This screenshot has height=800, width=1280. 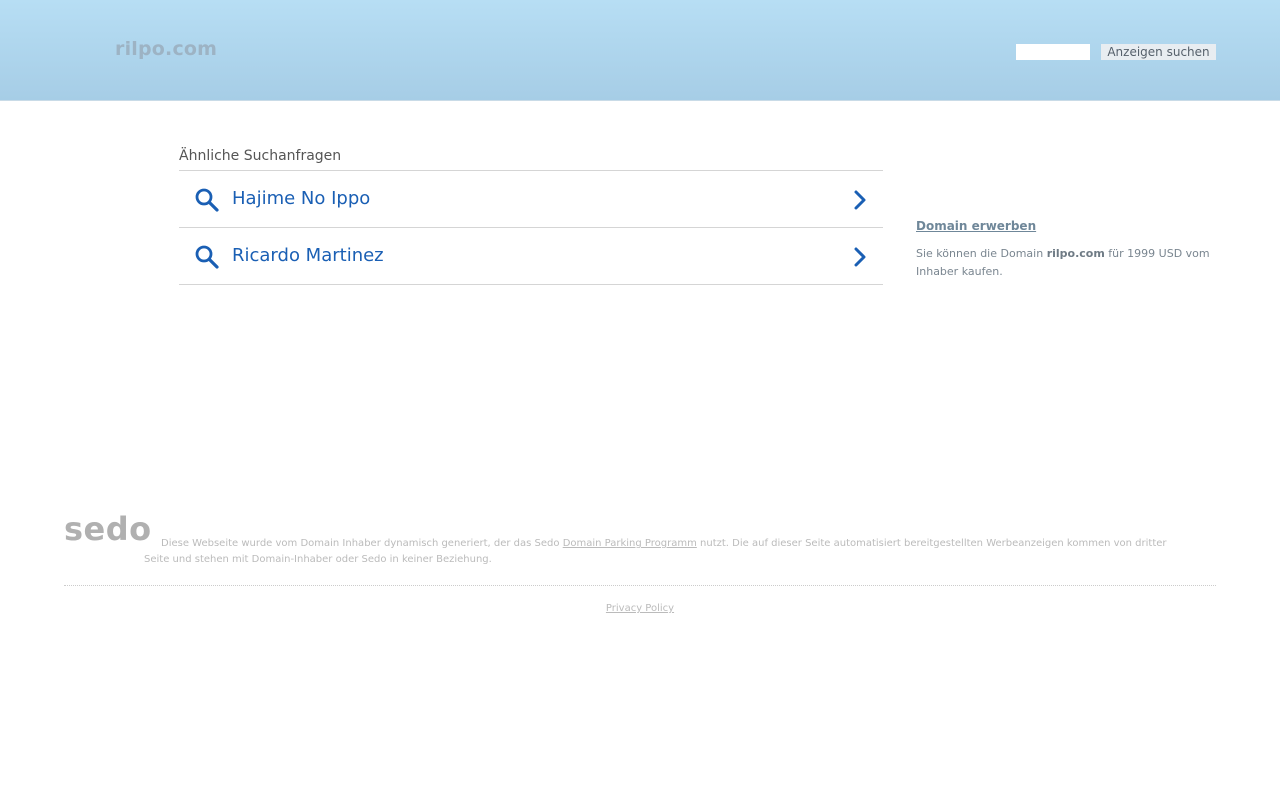 What do you see at coordinates (640, 585) in the screenshot?
I see `footer-divider` at bounding box center [640, 585].